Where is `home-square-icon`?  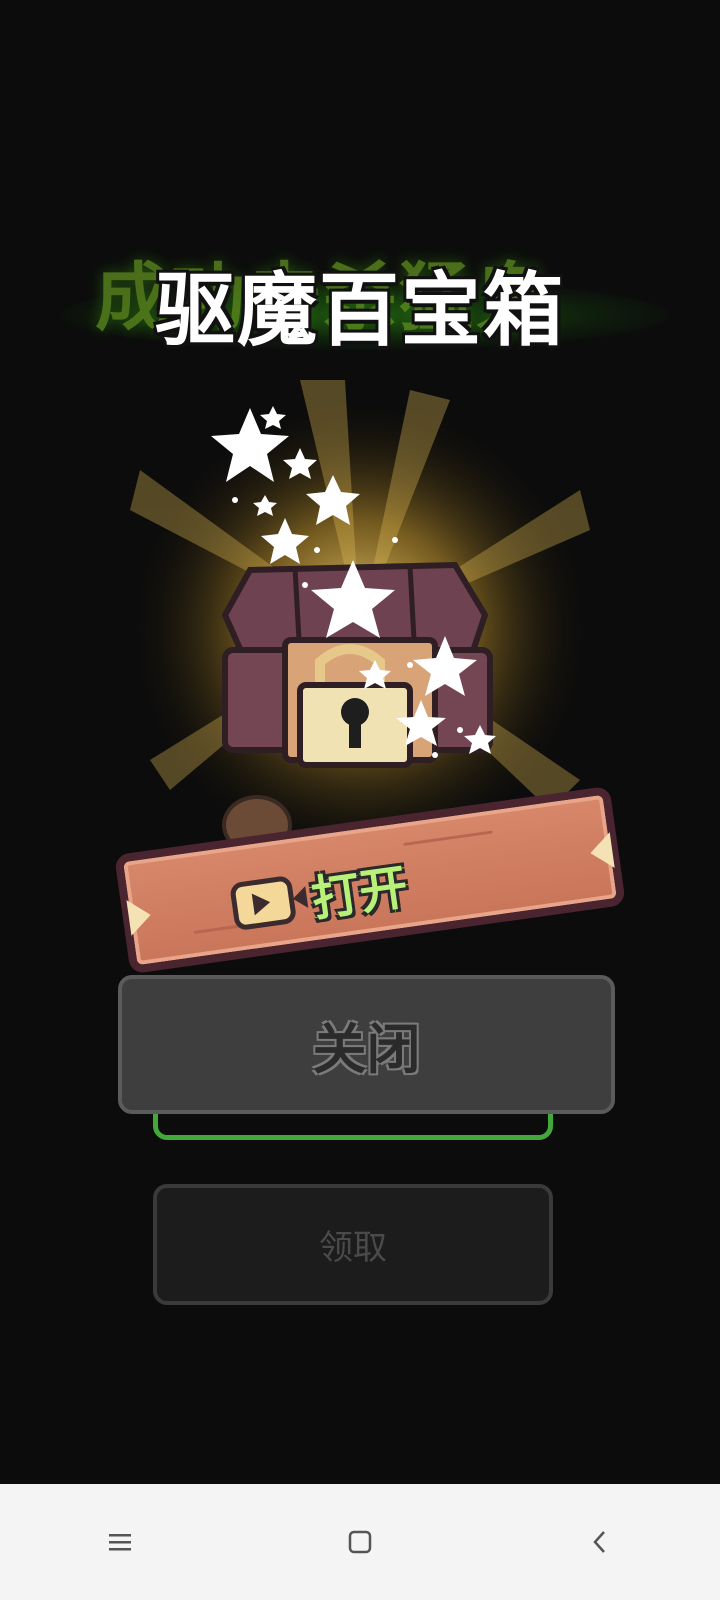
home-square-icon is located at coordinates (360, 1542).